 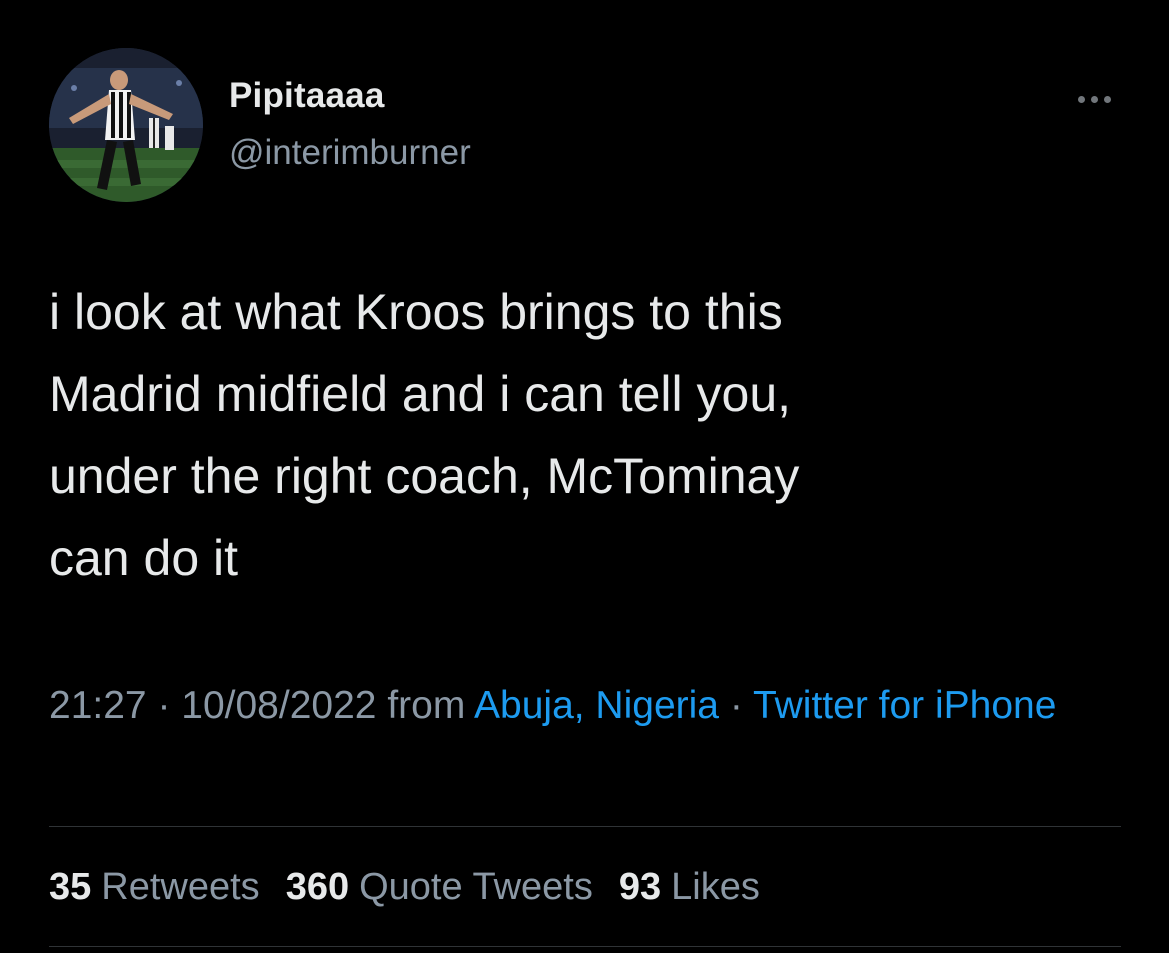 I want to click on more-options-button, so click(x=1094, y=99).